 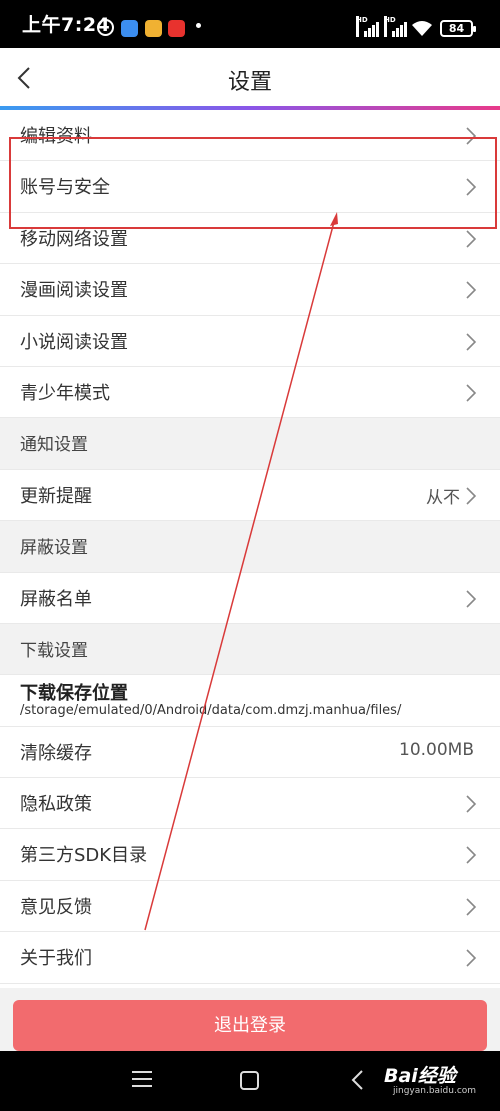 What do you see at coordinates (458, 28) in the screenshot?
I see `battery-icon: 84` at bounding box center [458, 28].